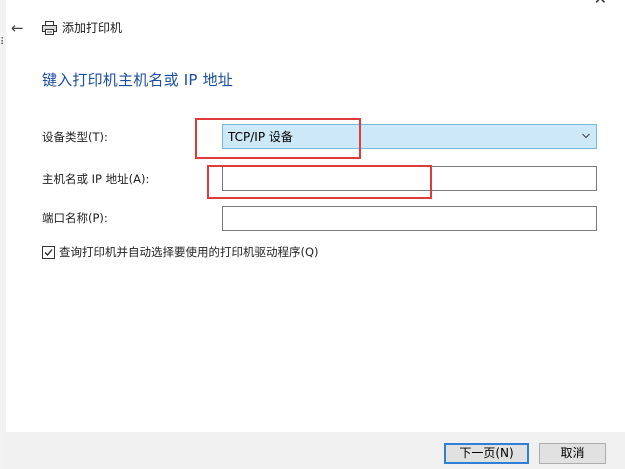 The width and height of the screenshot is (625, 469). What do you see at coordinates (586, 136) in the screenshot?
I see `chevron-down-icon` at bounding box center [586, 136].